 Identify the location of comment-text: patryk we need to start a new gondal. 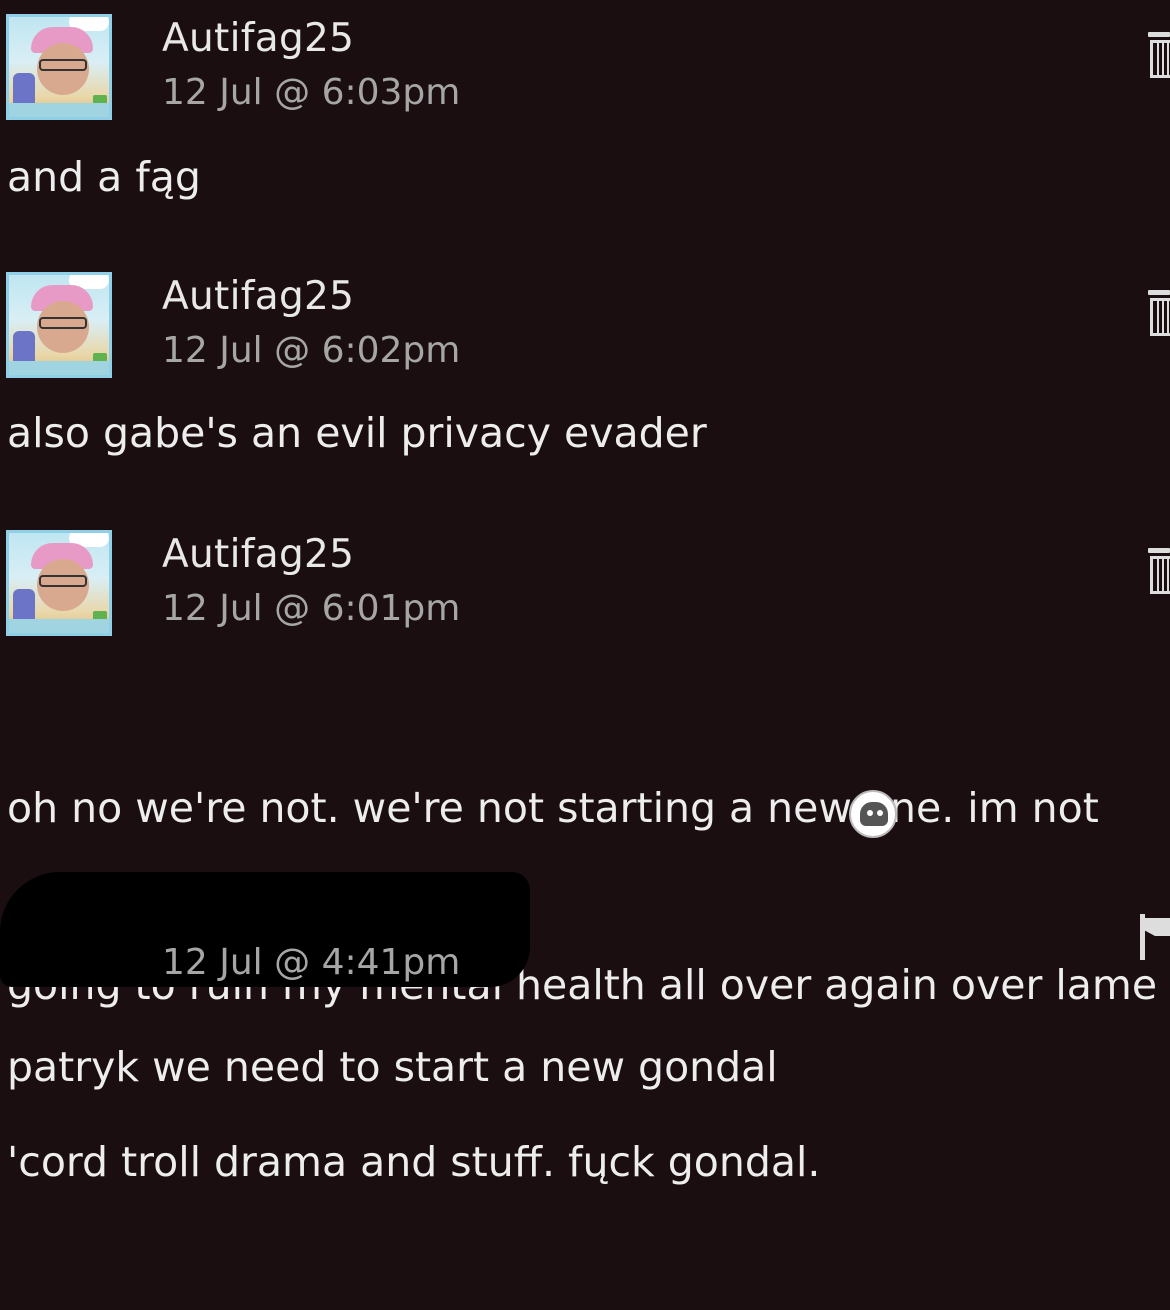
(392, 1067).